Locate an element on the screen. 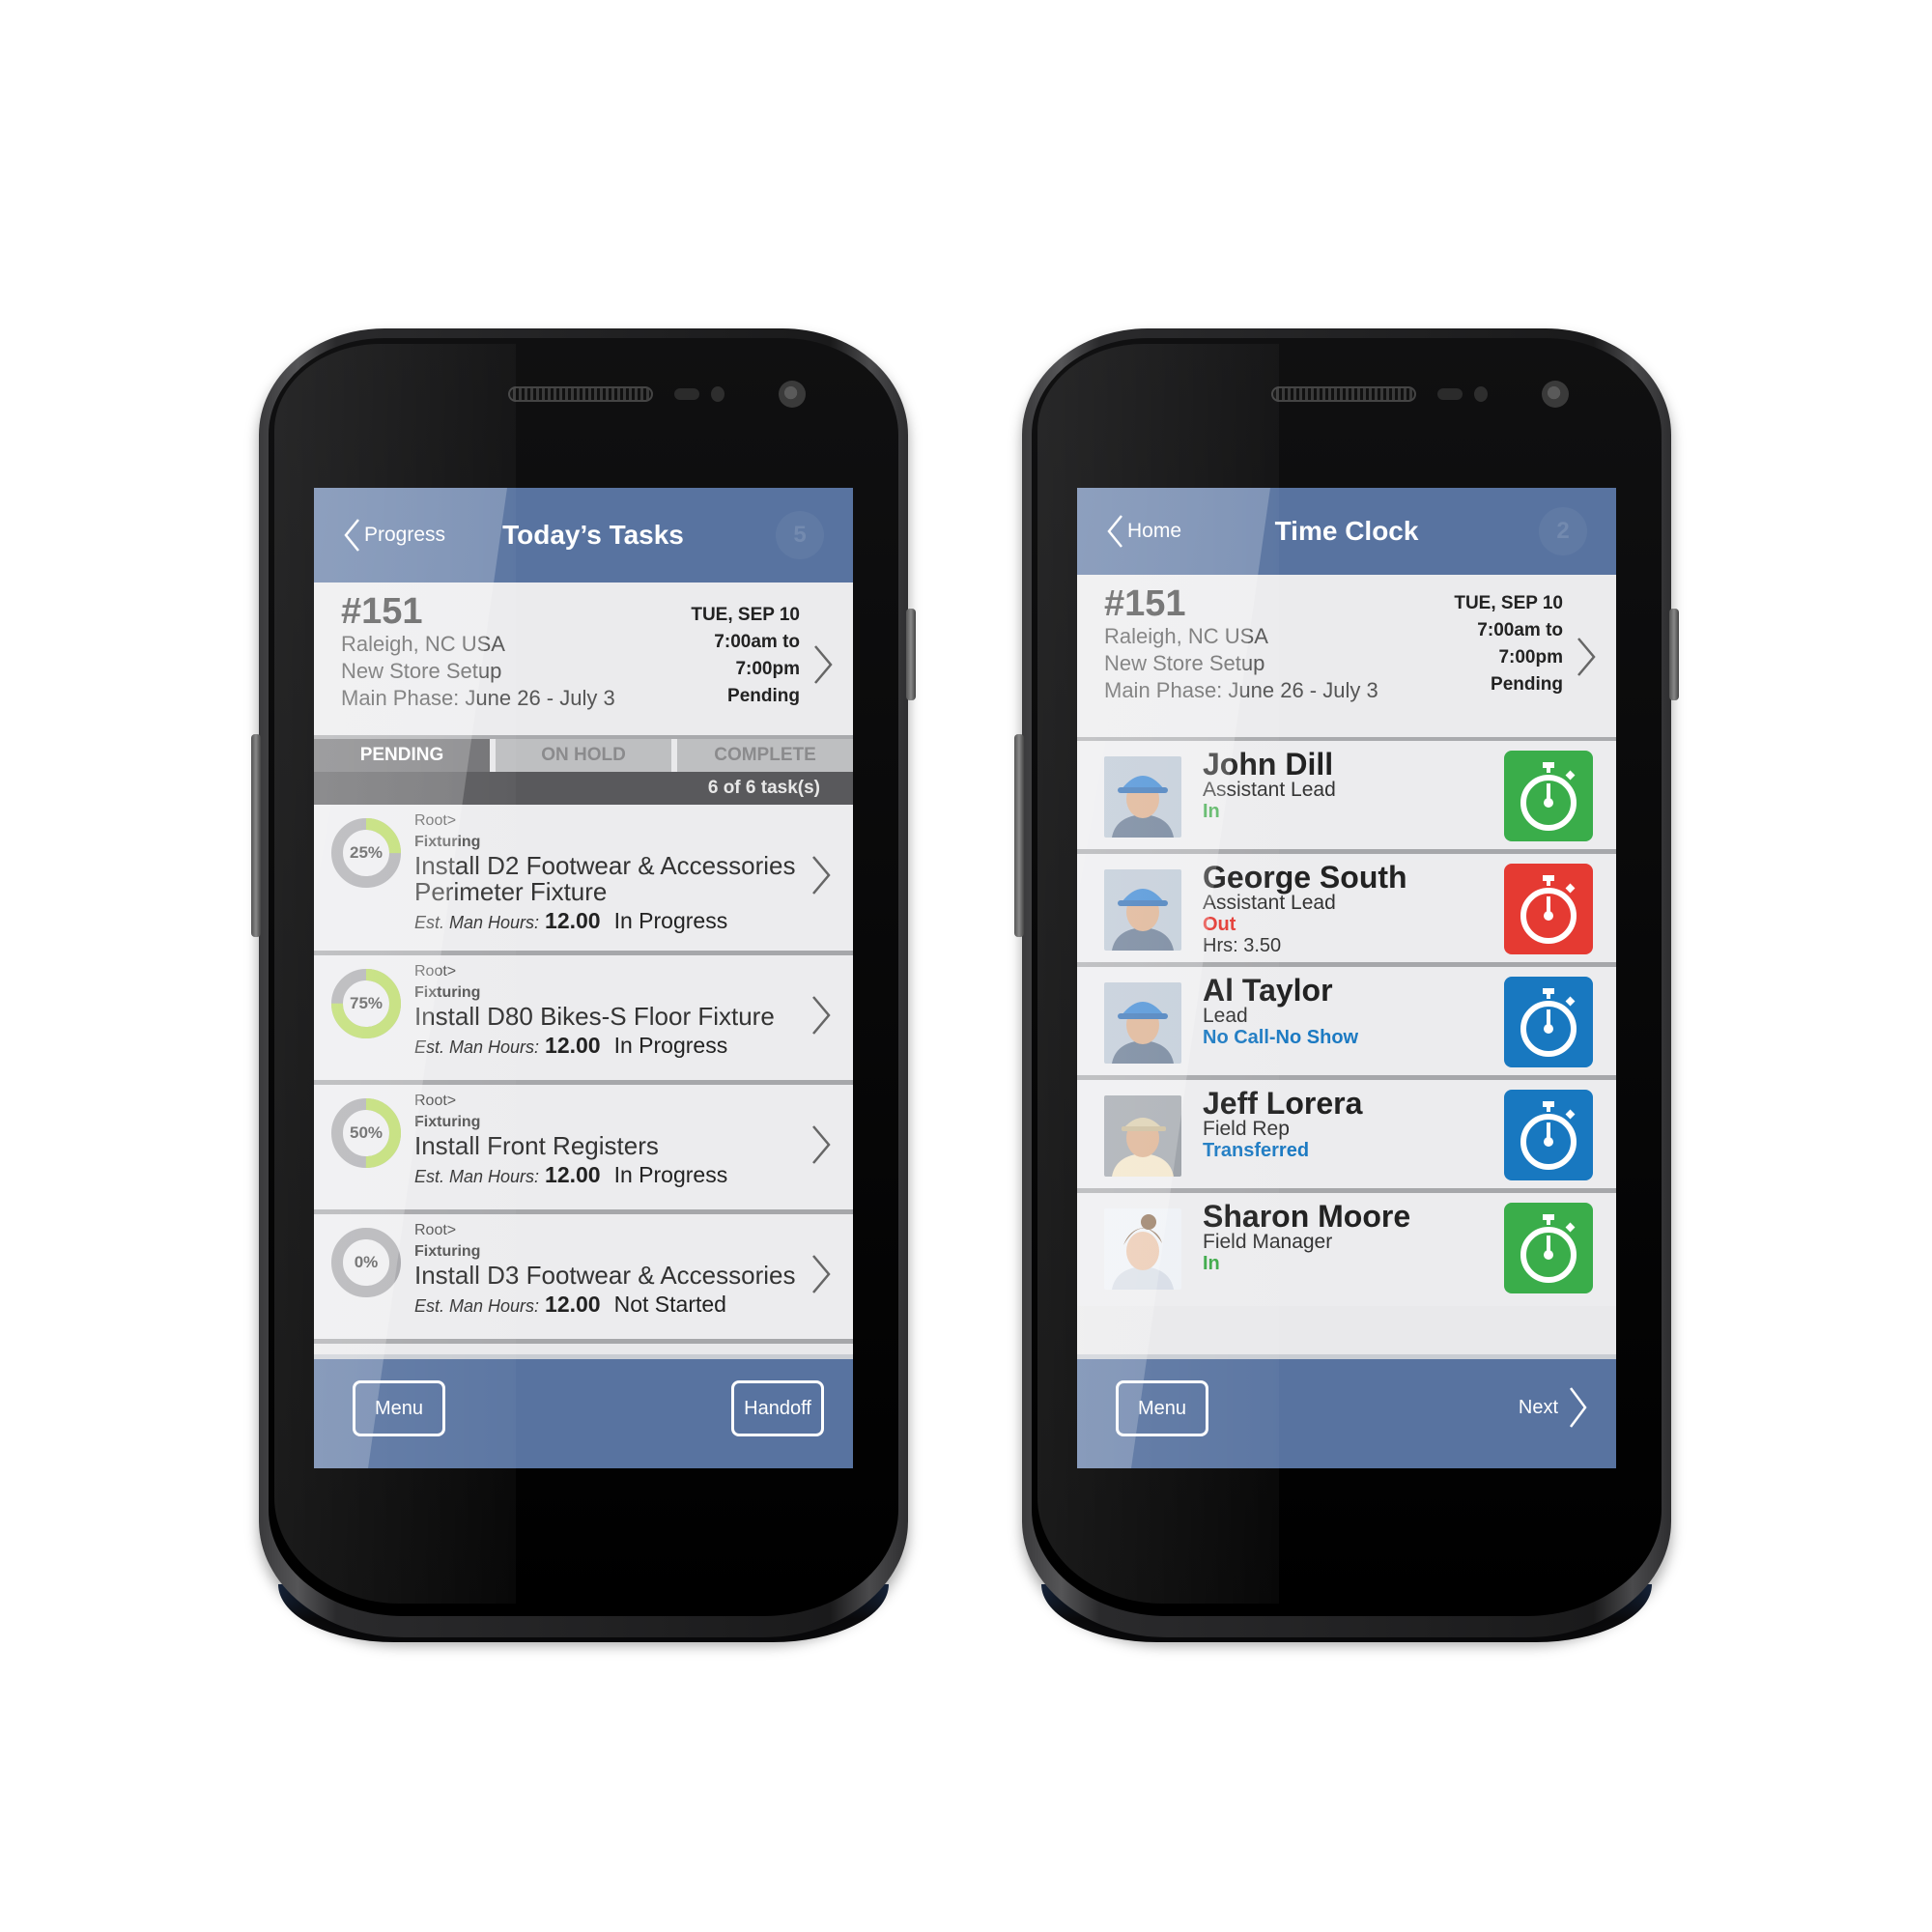  next-button: Next is located at coordinates (1553, 1407).